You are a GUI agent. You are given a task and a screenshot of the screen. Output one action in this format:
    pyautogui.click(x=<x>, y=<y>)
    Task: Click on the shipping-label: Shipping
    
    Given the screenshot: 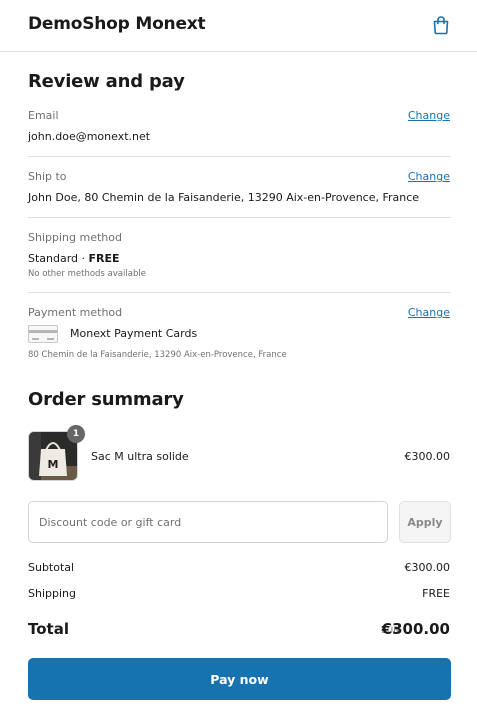 What is the action you would take?
    pyautogui.click(x=52, y=593)
    